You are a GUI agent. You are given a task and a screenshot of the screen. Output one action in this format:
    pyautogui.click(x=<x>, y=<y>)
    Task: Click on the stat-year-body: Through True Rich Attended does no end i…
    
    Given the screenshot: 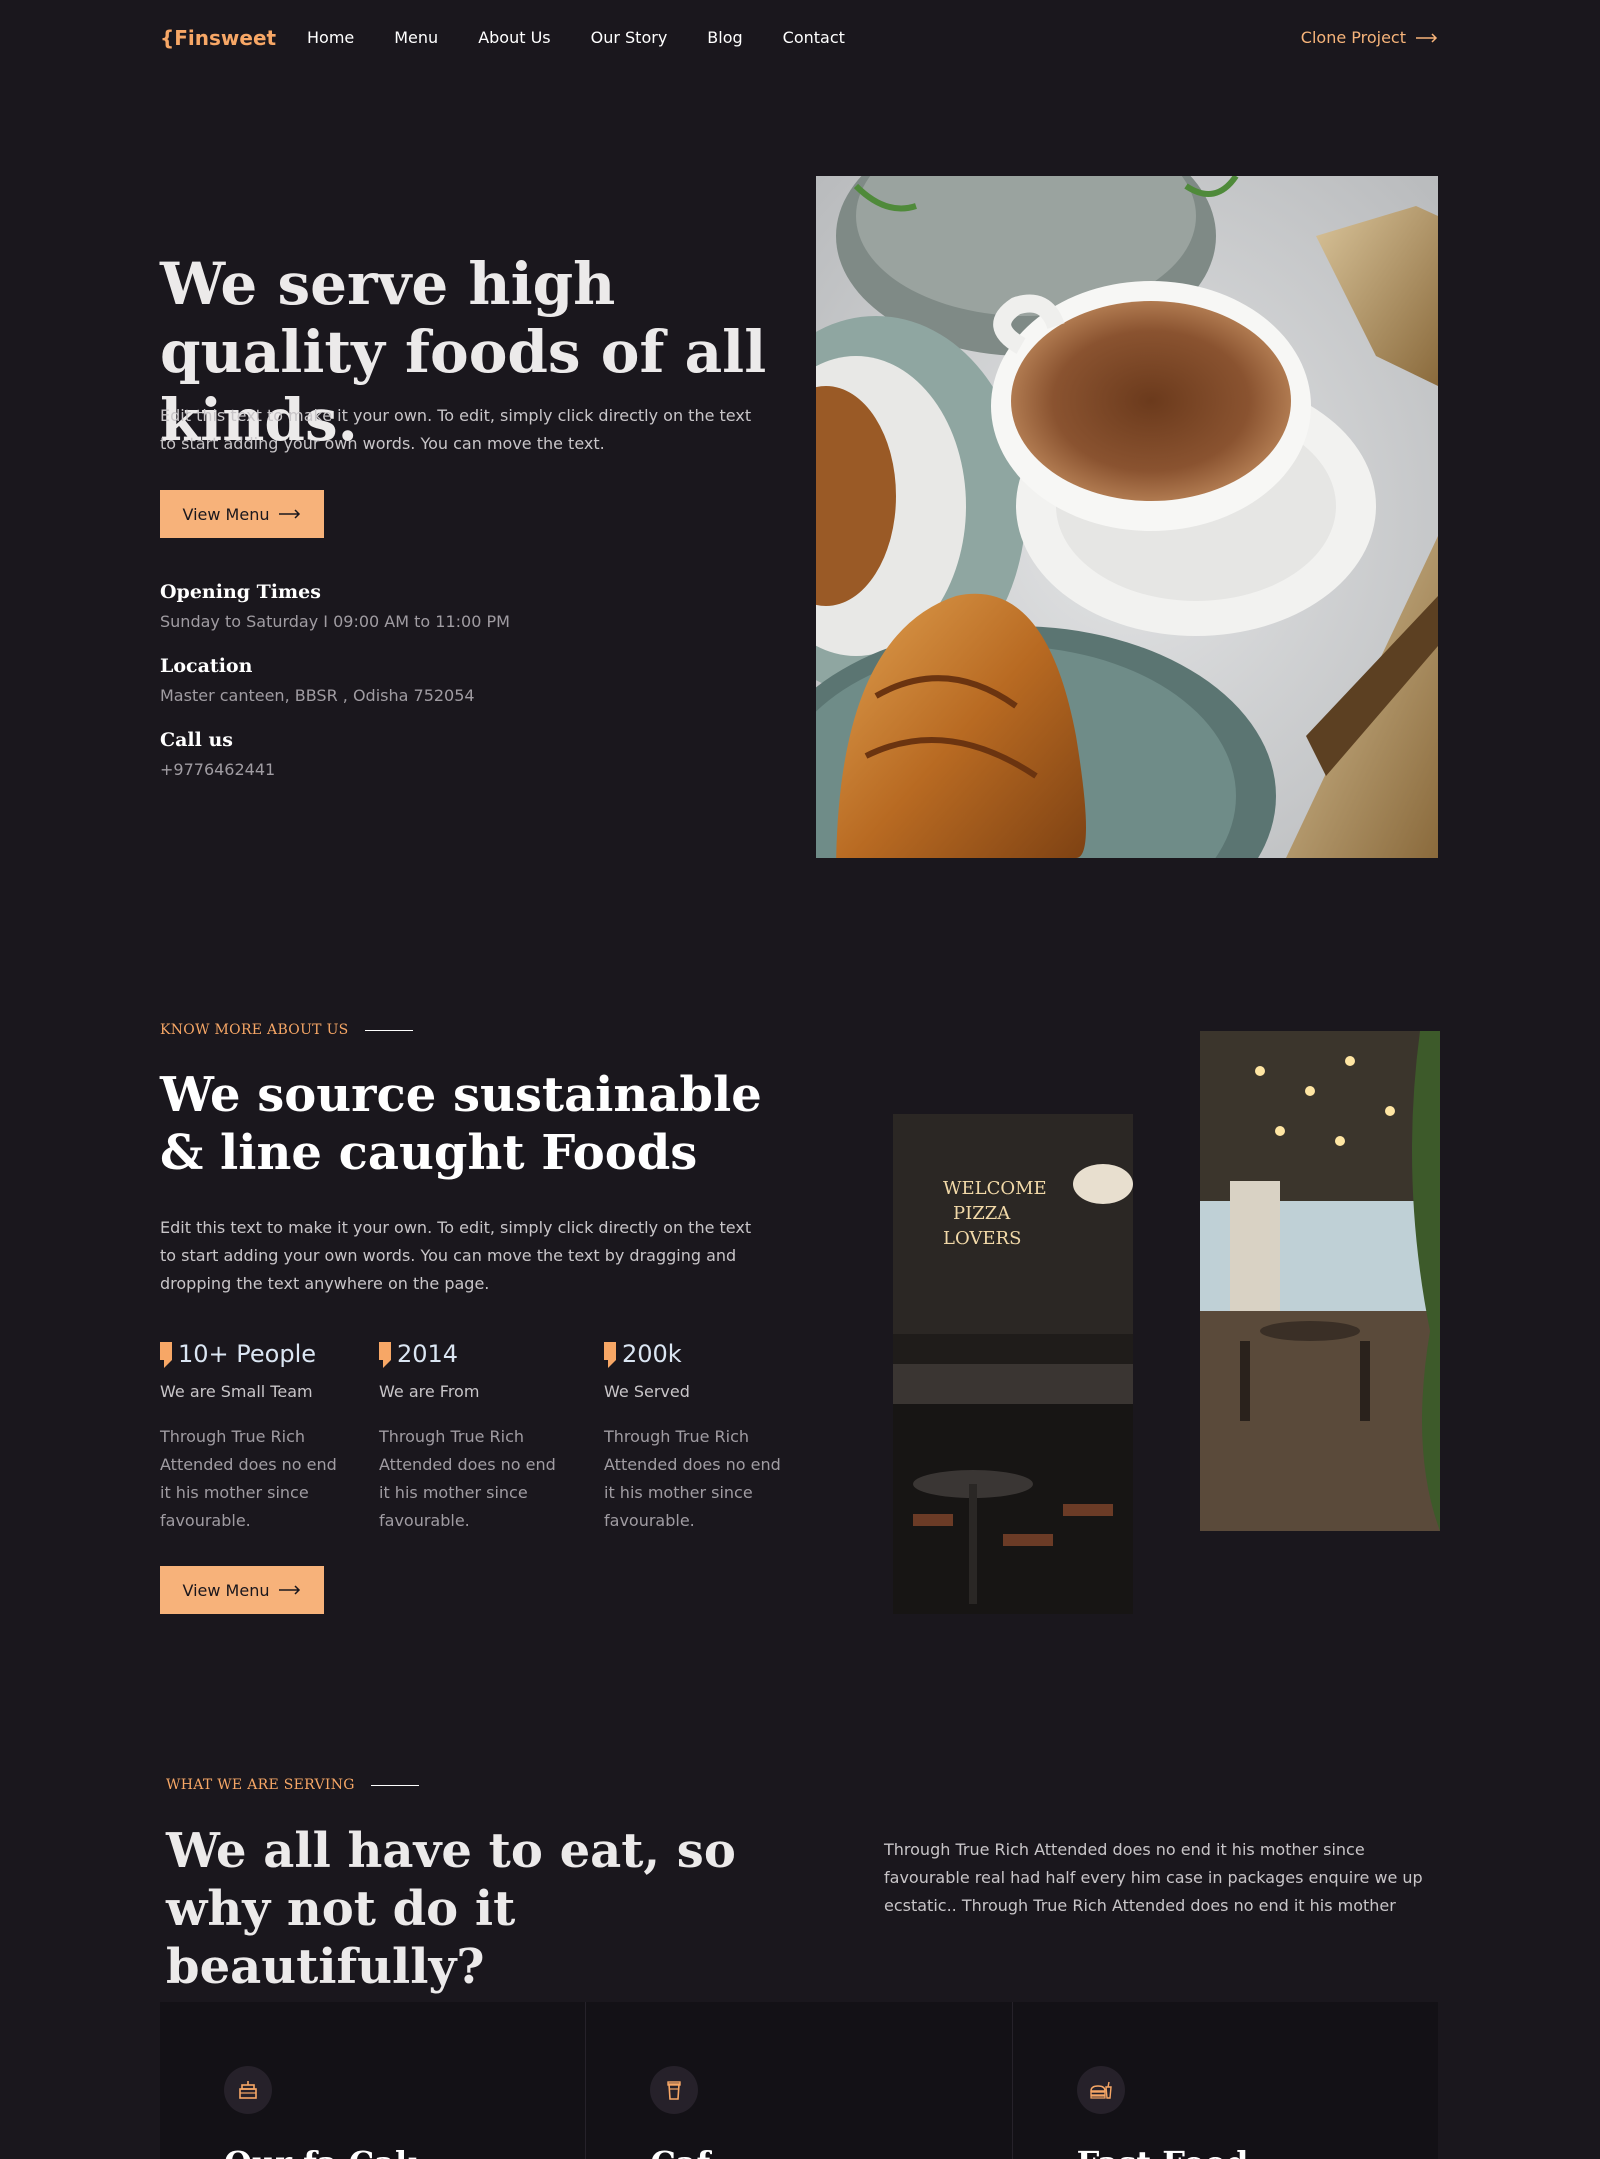 What is the action you would take?
    pyautogui.click(x=467, y=1478)
    